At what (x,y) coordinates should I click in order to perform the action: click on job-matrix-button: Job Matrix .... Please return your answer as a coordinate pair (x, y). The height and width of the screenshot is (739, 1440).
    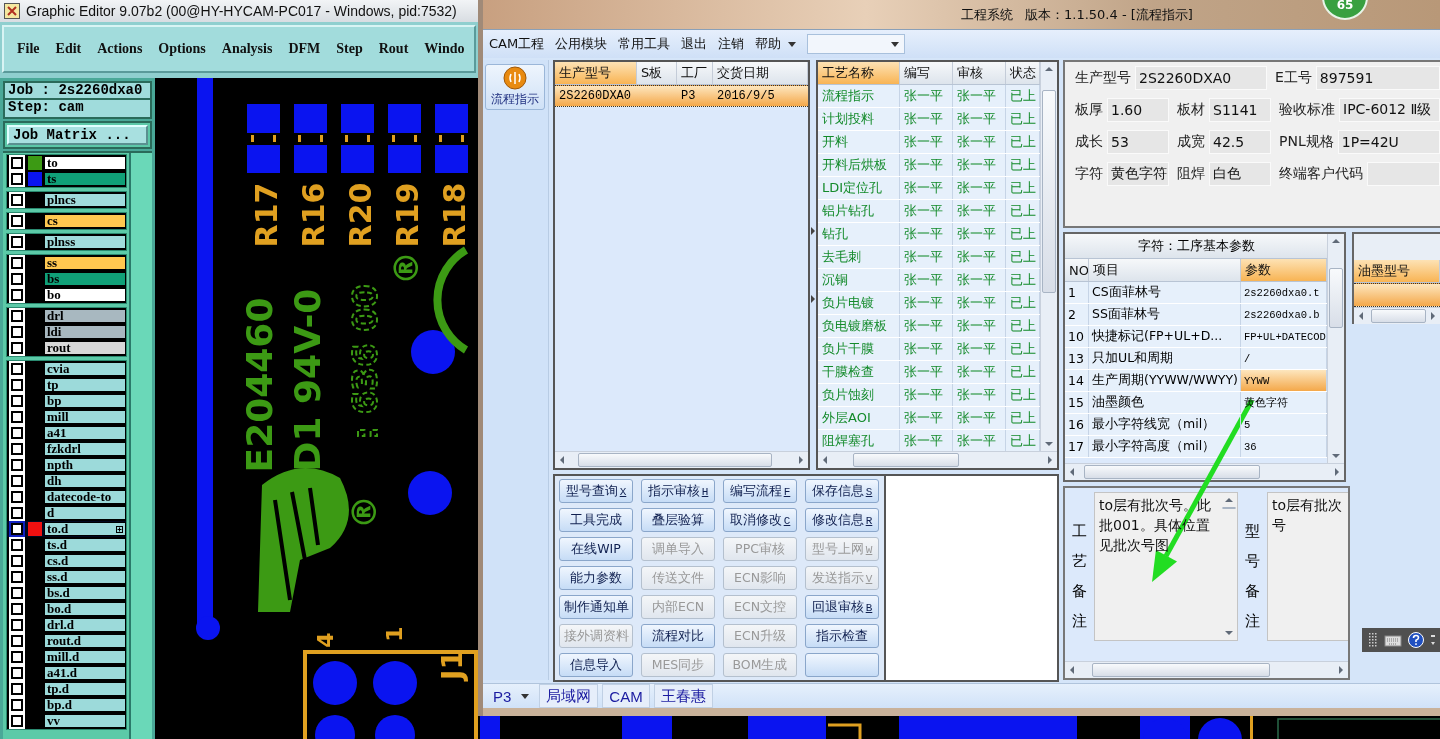
    Looking at the image, I should click on (77, 135).